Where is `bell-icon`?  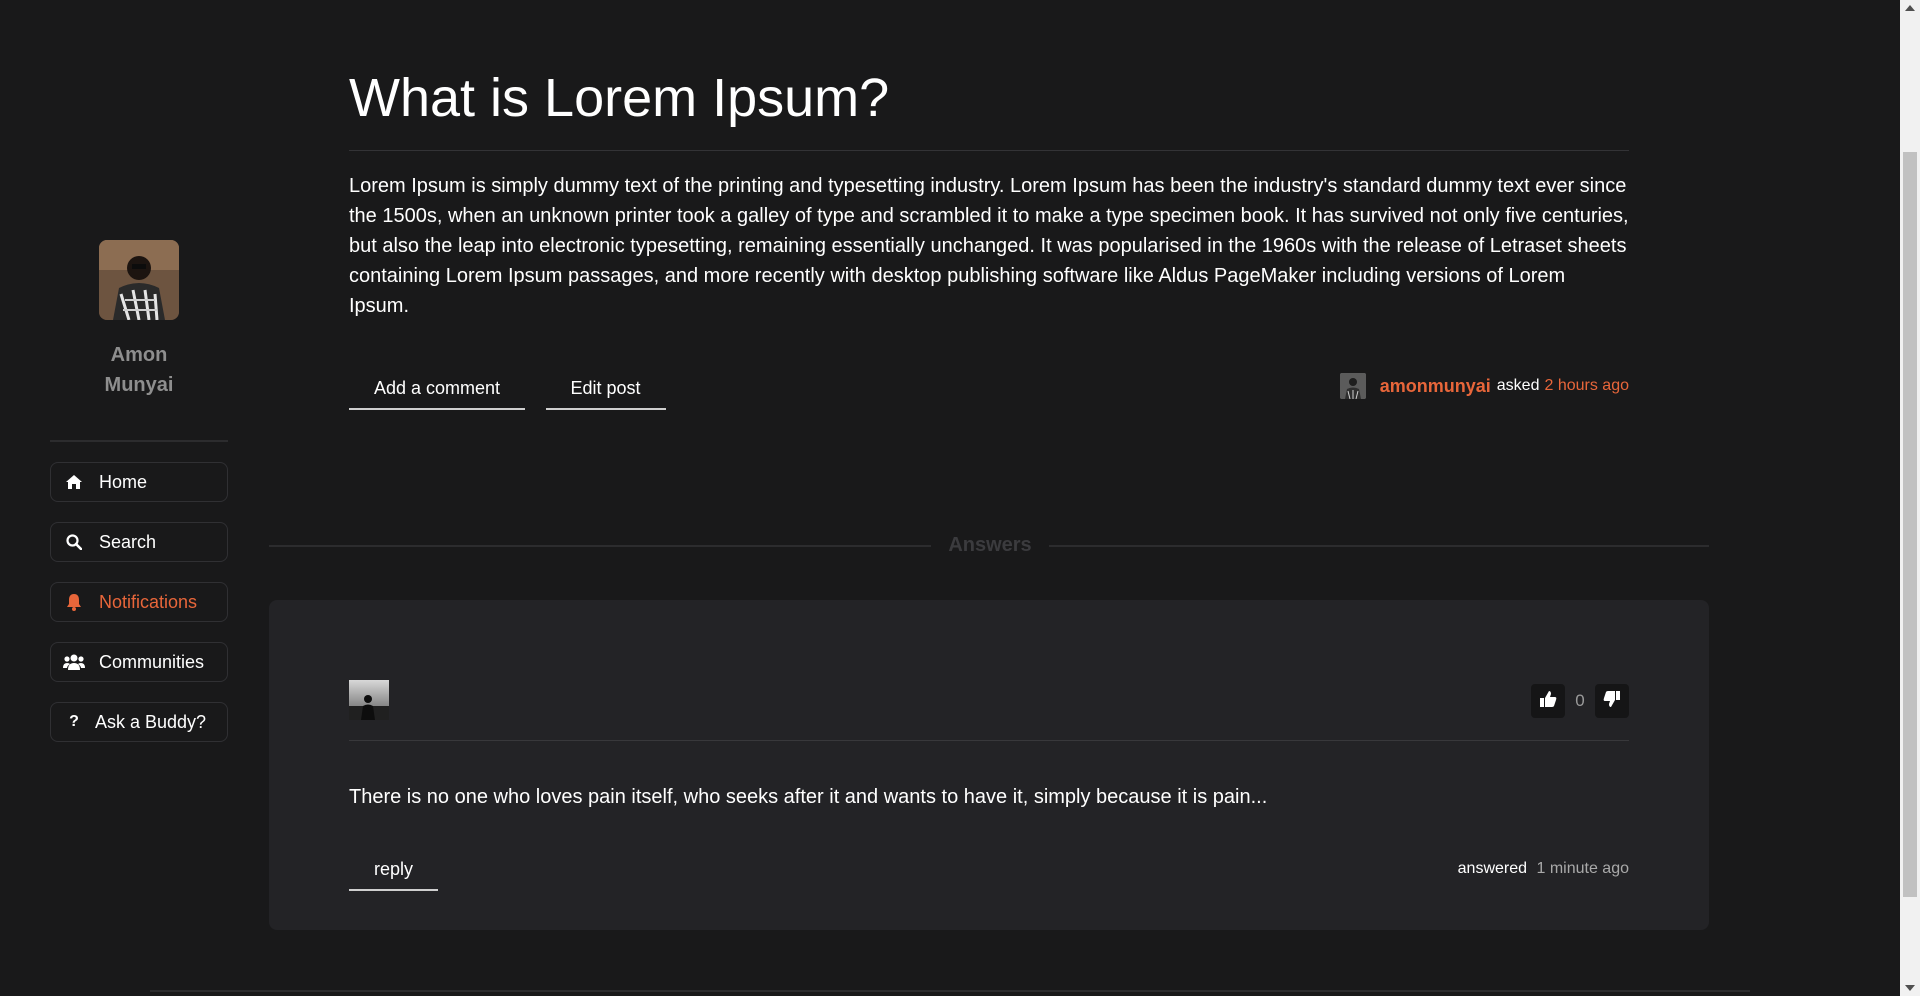
bell-icon is located at coordinates (74, 602).